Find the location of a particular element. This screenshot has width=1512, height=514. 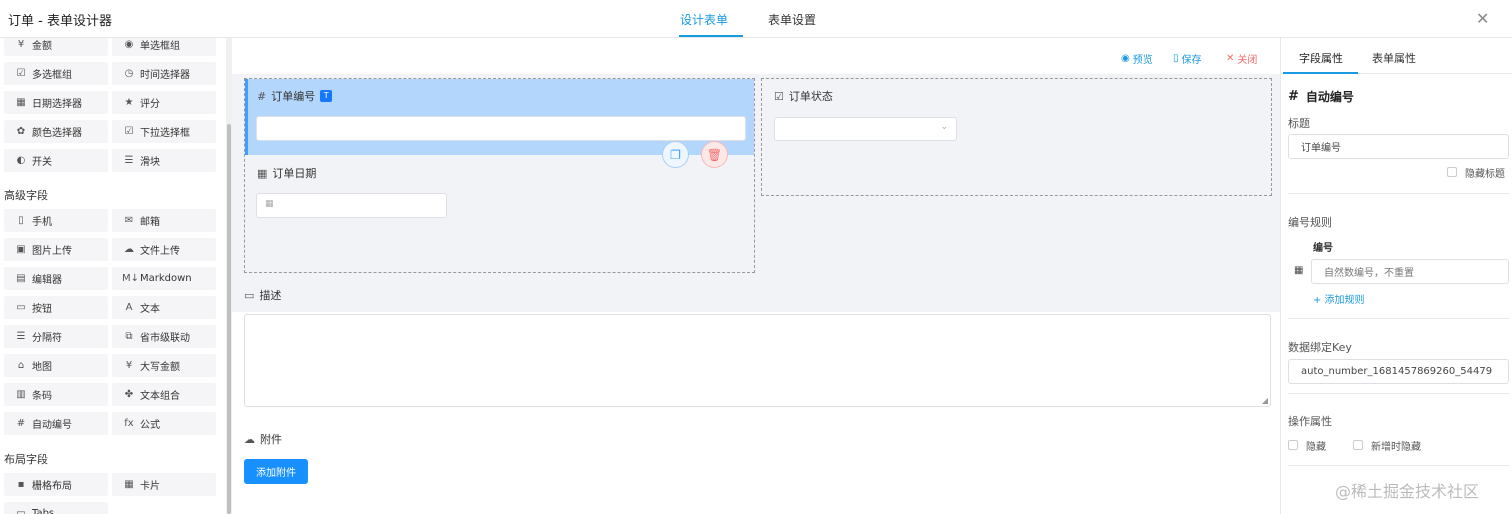

component-combine: ✤ 文本组合 is located at coordinates (164, 394).